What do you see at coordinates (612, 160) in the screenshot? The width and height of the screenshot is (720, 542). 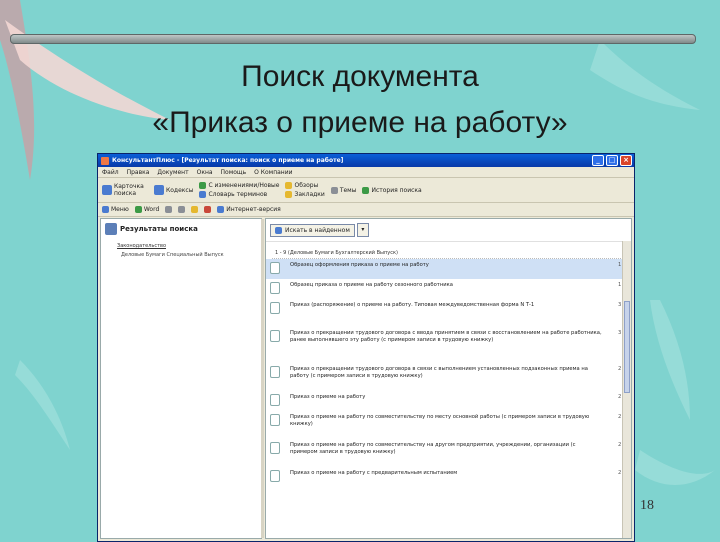 I see `maximize-button: □` at bounding box center [612, 160].